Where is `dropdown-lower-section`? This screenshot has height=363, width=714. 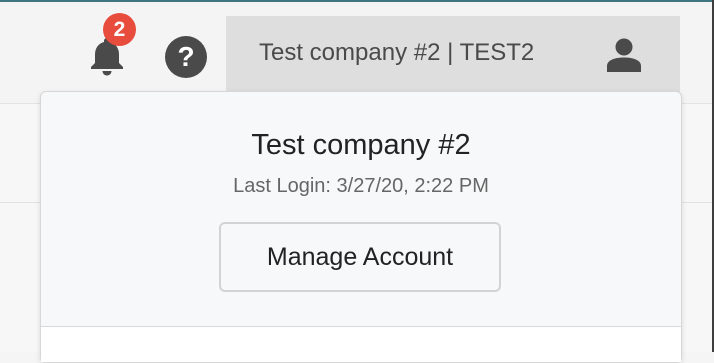 dropdown-lower-section is located at coordinates (361, 344).